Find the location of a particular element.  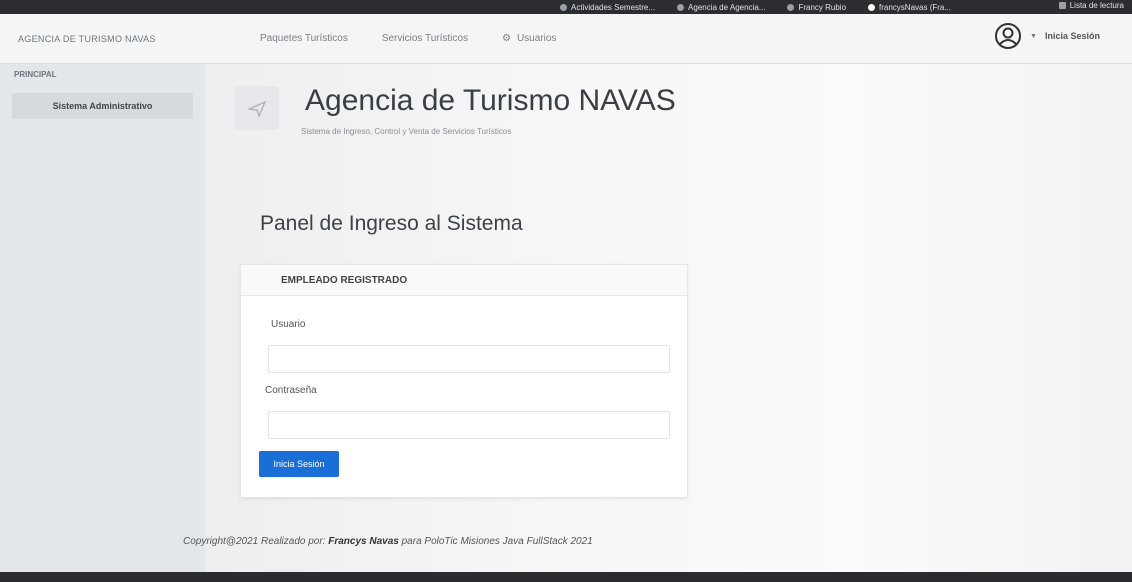

github-icon is located at coordinates (872, 7).